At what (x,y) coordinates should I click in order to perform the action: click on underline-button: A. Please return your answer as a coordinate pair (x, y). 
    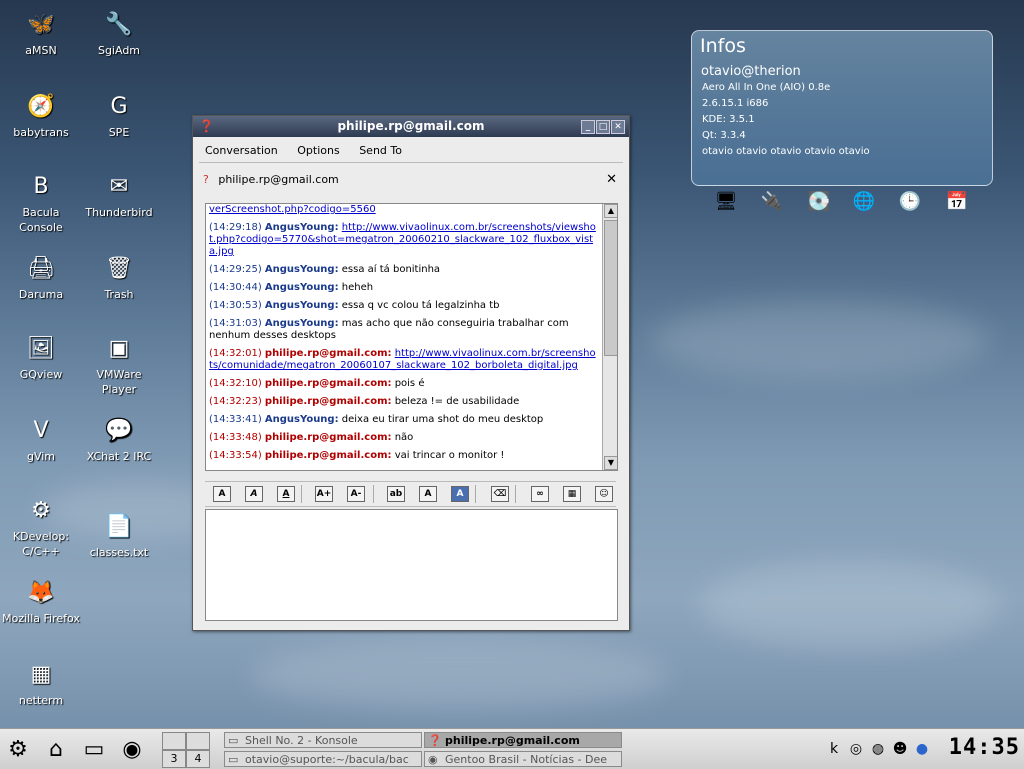
    Looking at the image, I should click on (286, 494).